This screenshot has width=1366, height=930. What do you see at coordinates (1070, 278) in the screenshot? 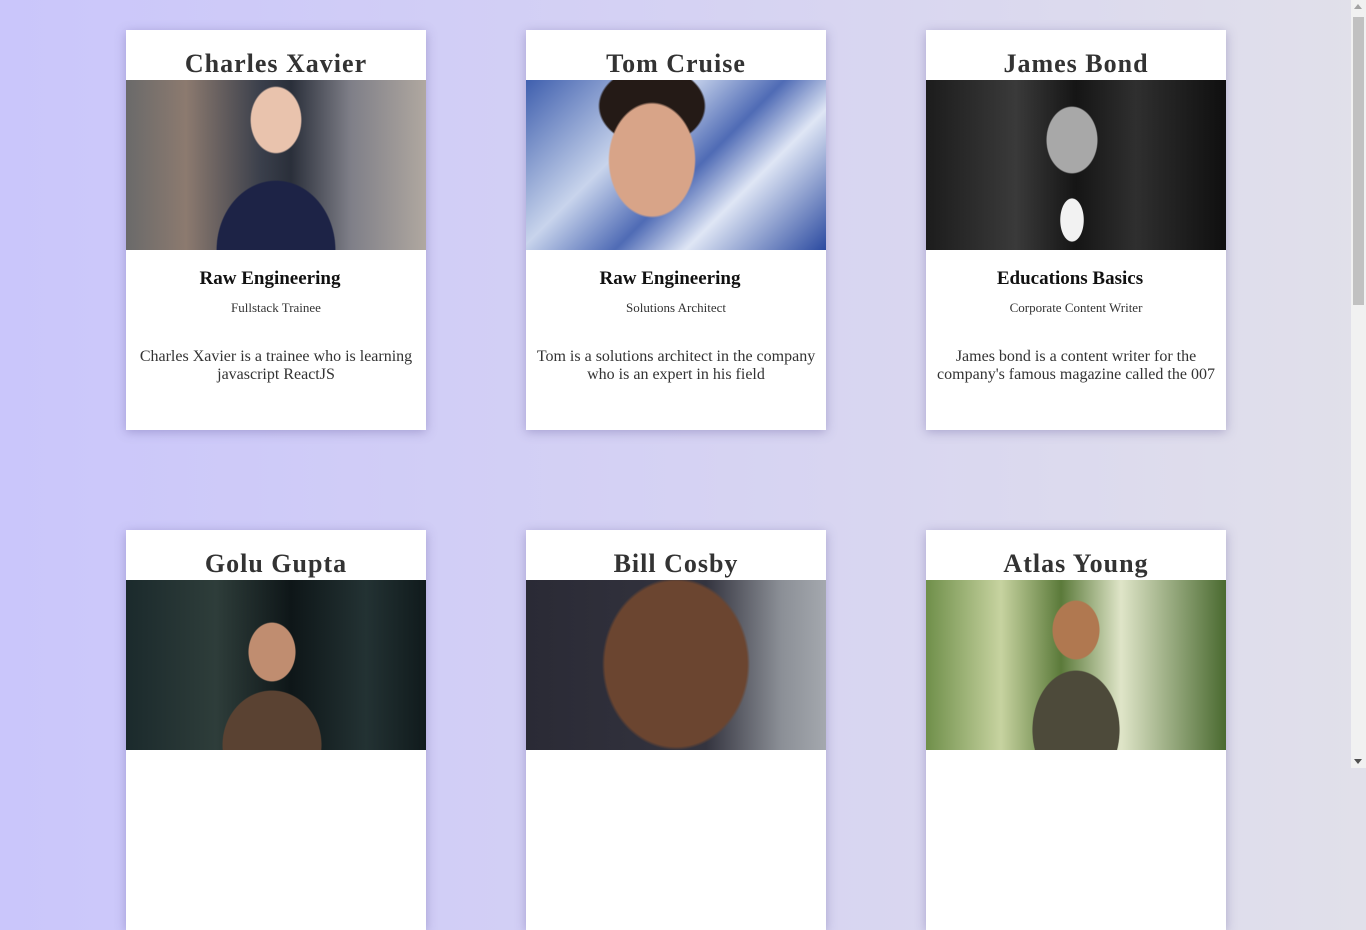
I see `card-company: Educations Basics` at bounding box center [1070, 278].